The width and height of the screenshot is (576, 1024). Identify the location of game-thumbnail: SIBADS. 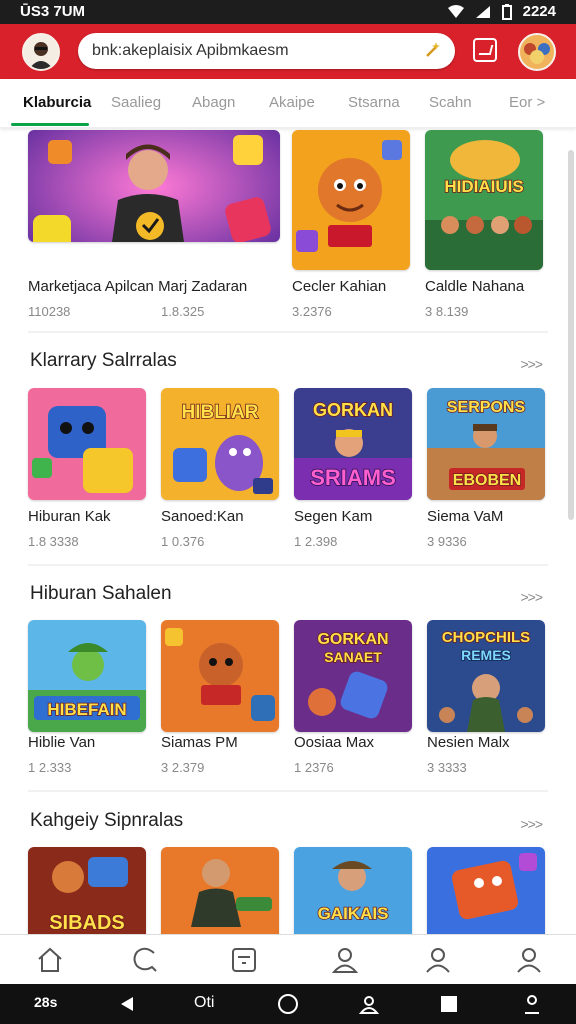
(87, 890).